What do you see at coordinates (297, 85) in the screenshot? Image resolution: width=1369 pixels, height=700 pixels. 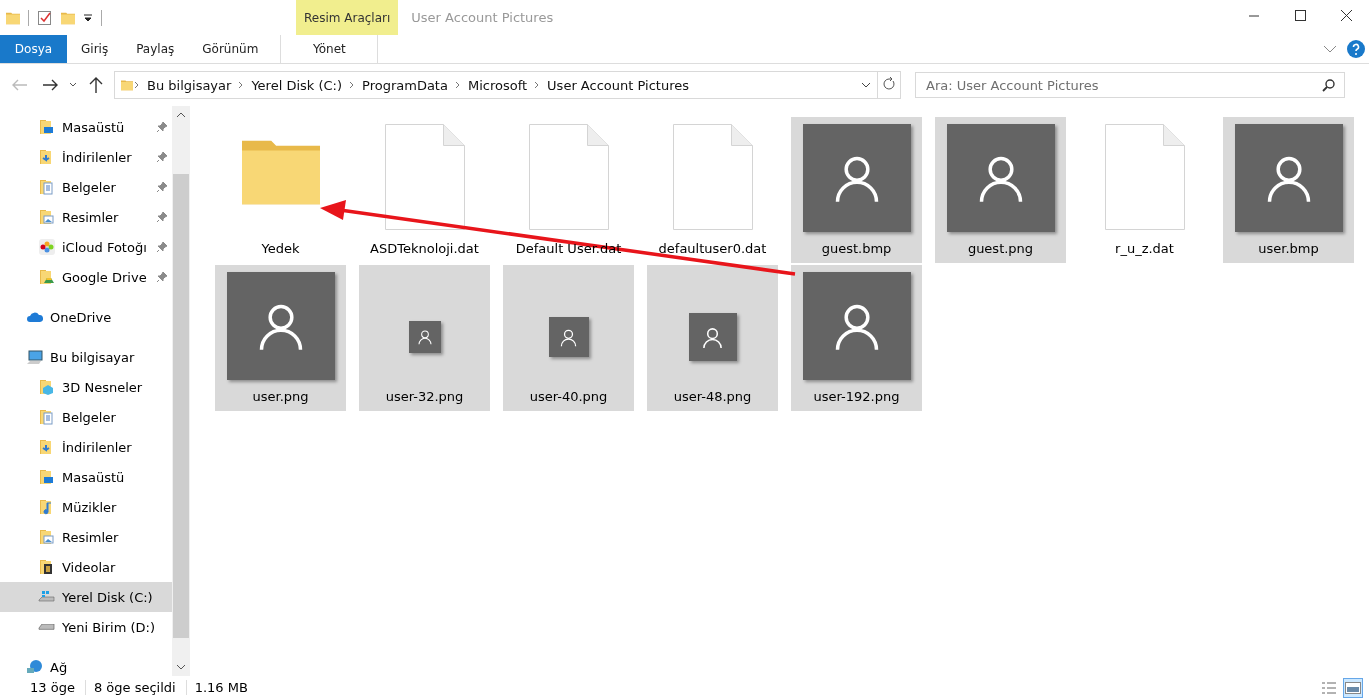 I see `breadcrumb: Yerel Disk (C:)` at bounding box center [297, 85].